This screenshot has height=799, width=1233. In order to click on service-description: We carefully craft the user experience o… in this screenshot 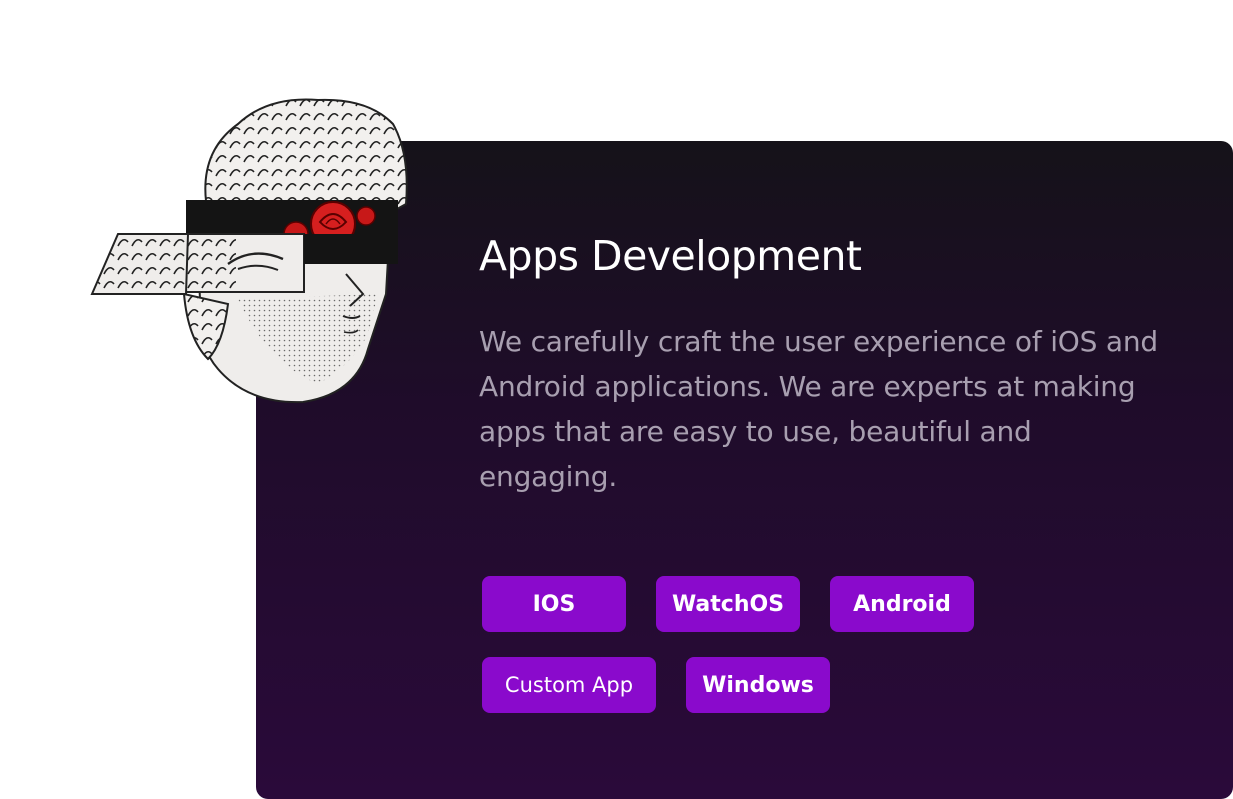, I will do `click(818, 409)`.